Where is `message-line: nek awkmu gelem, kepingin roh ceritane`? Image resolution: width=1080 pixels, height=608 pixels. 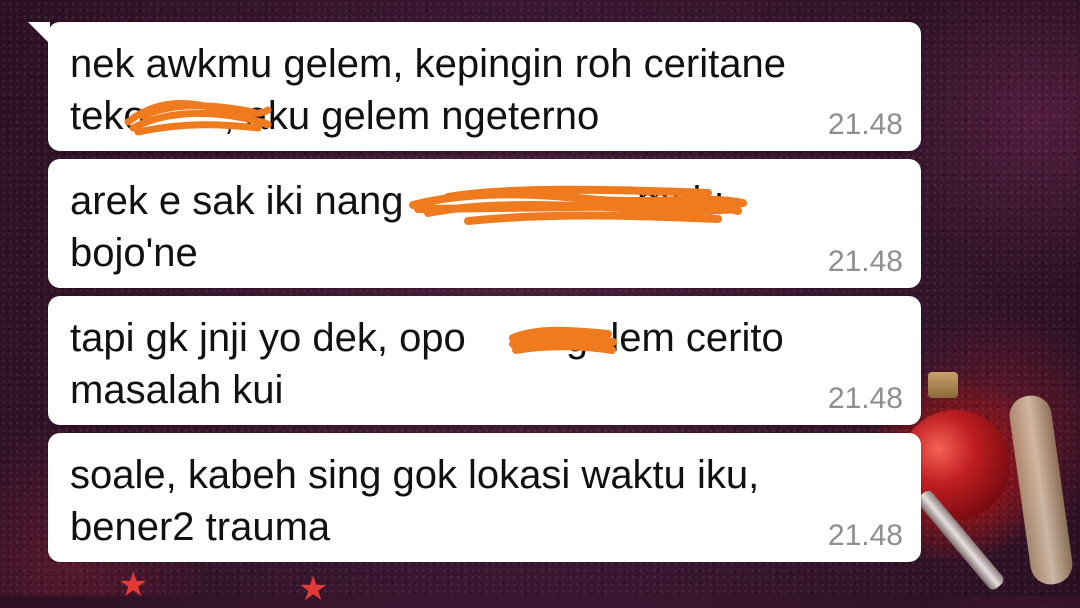
message-line: nek awkmu gelem, kepingin roh ceritane is located at coordinates (428, 64).